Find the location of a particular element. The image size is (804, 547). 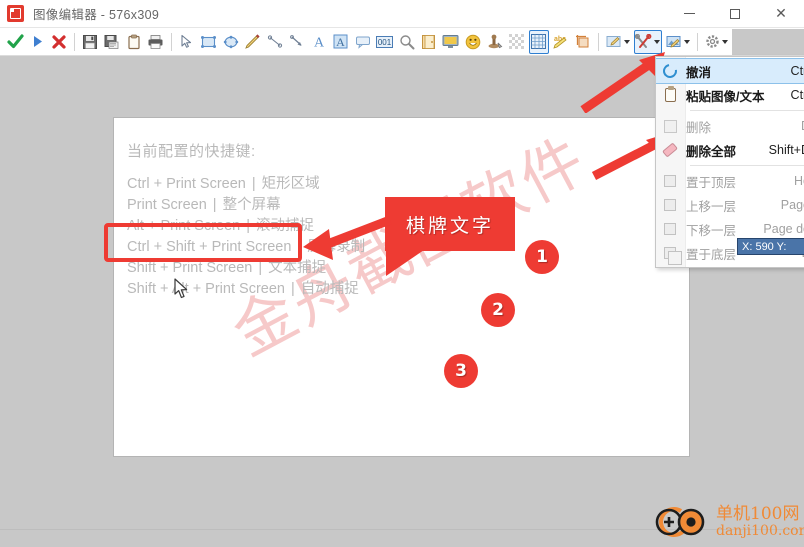

menu-item-label: 删除全部 is located at coordinates (711, 151).